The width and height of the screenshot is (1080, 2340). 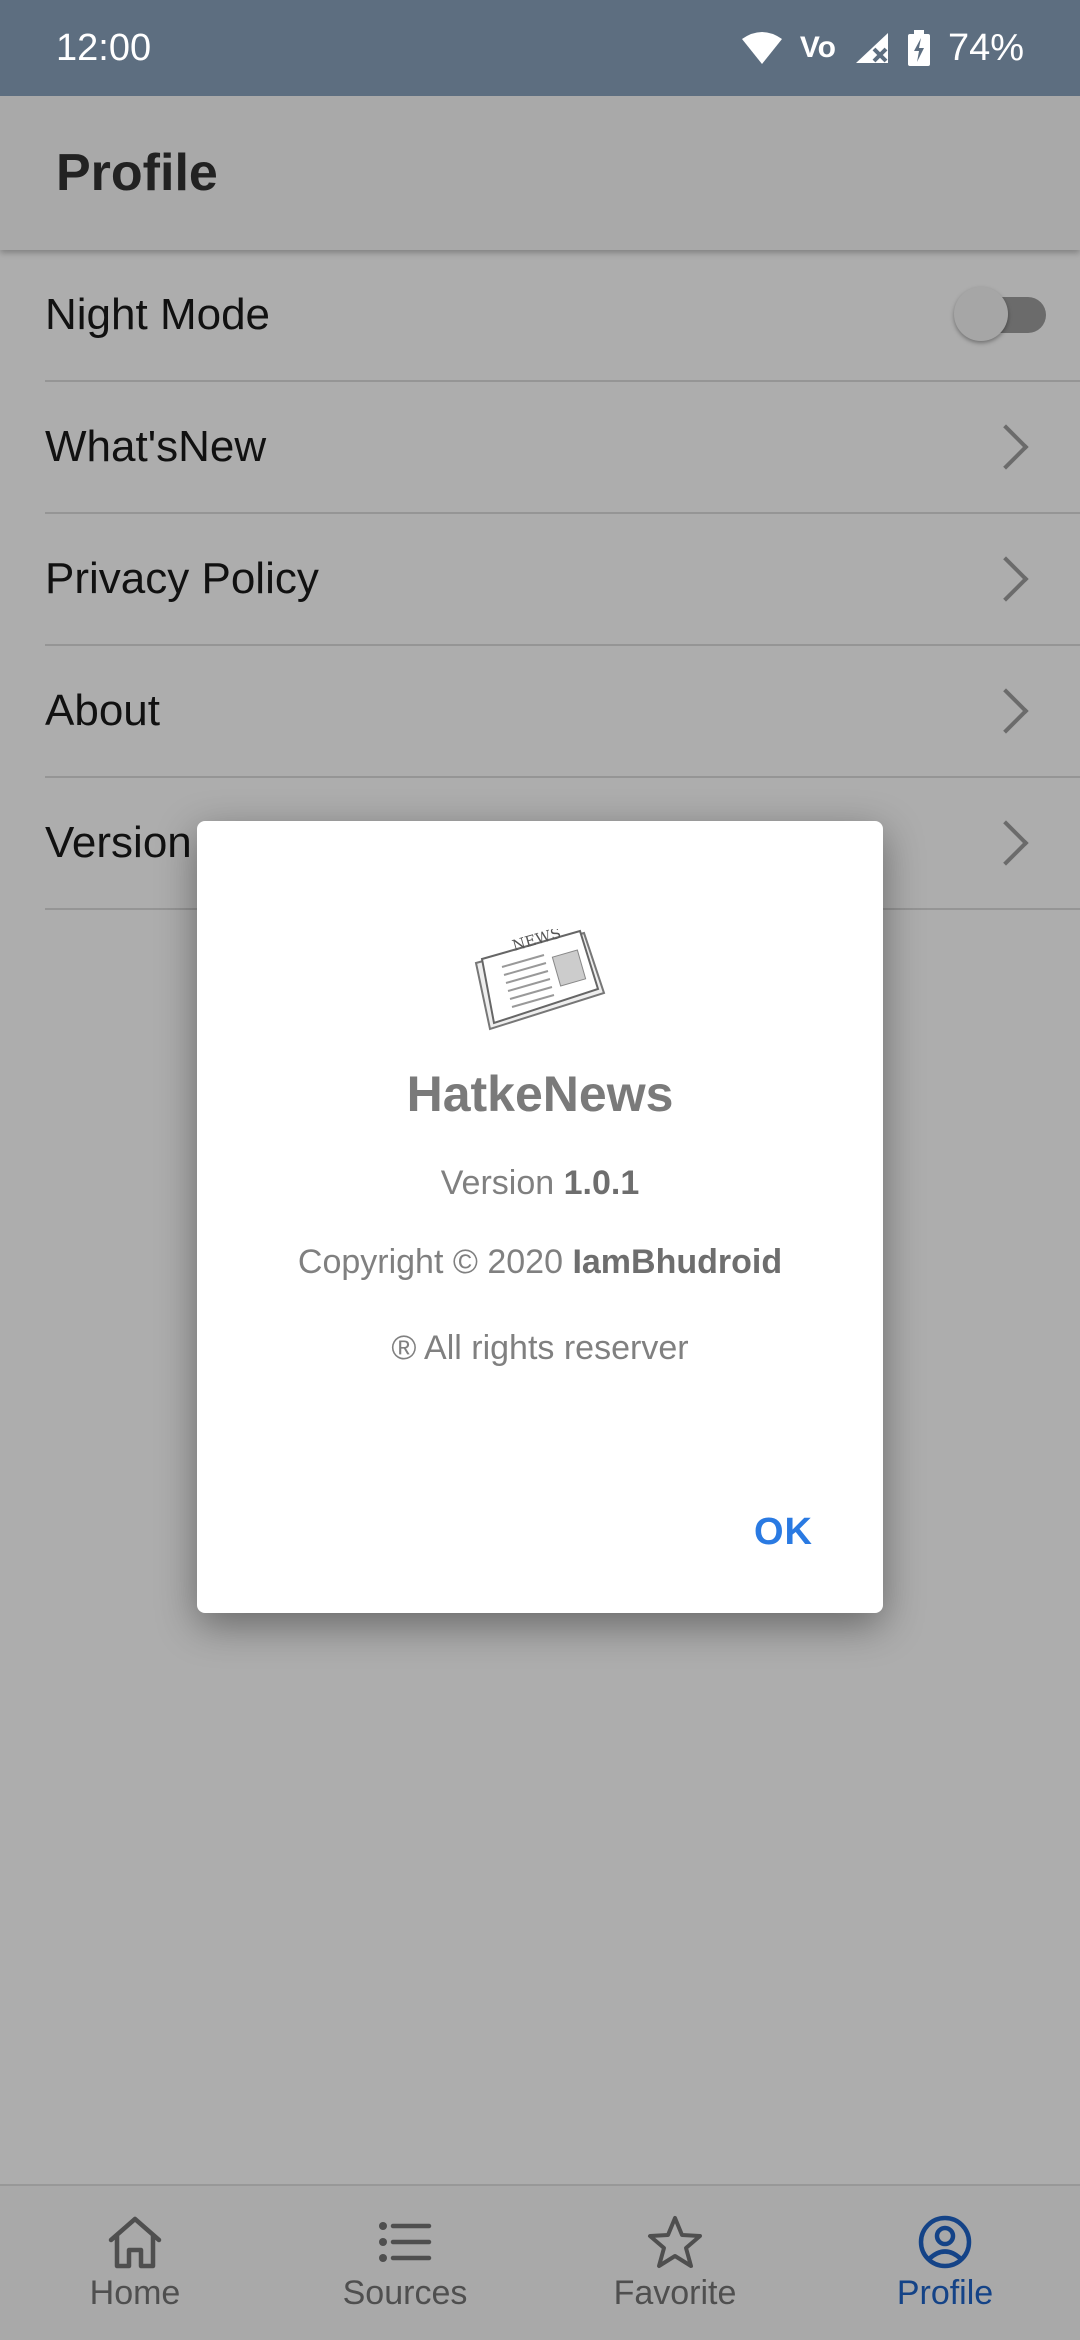 I want to click on wifi-icon, so click(x=761, y=48).